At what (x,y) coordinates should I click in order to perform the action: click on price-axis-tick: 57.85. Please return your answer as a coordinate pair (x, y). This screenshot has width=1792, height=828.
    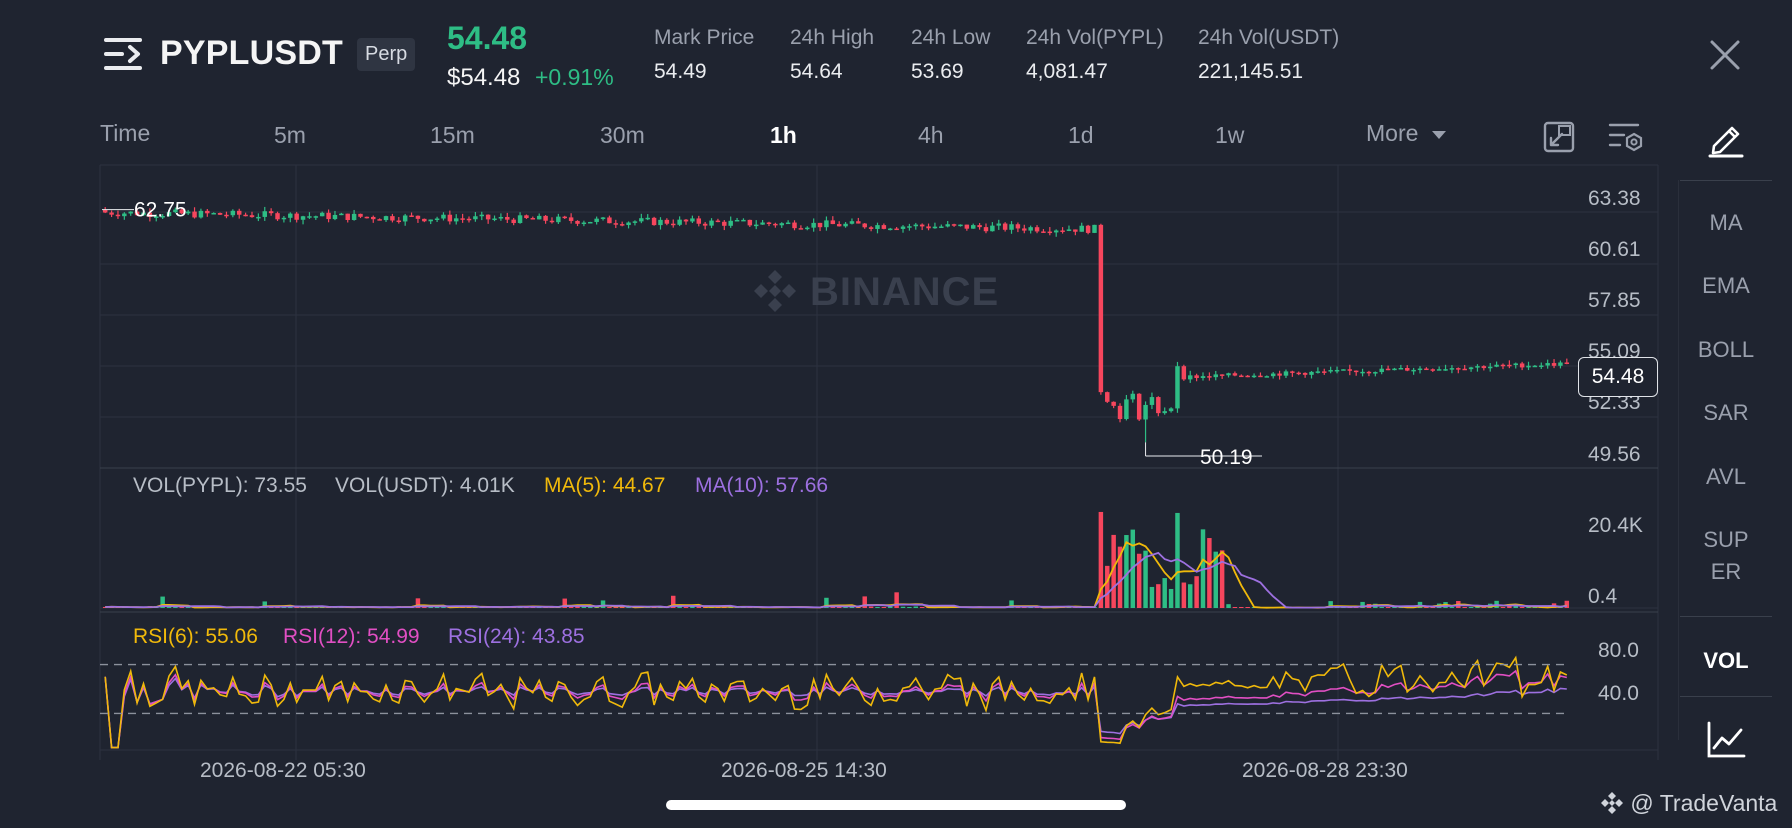
    Looking at the image, I should click on (1614, 300).